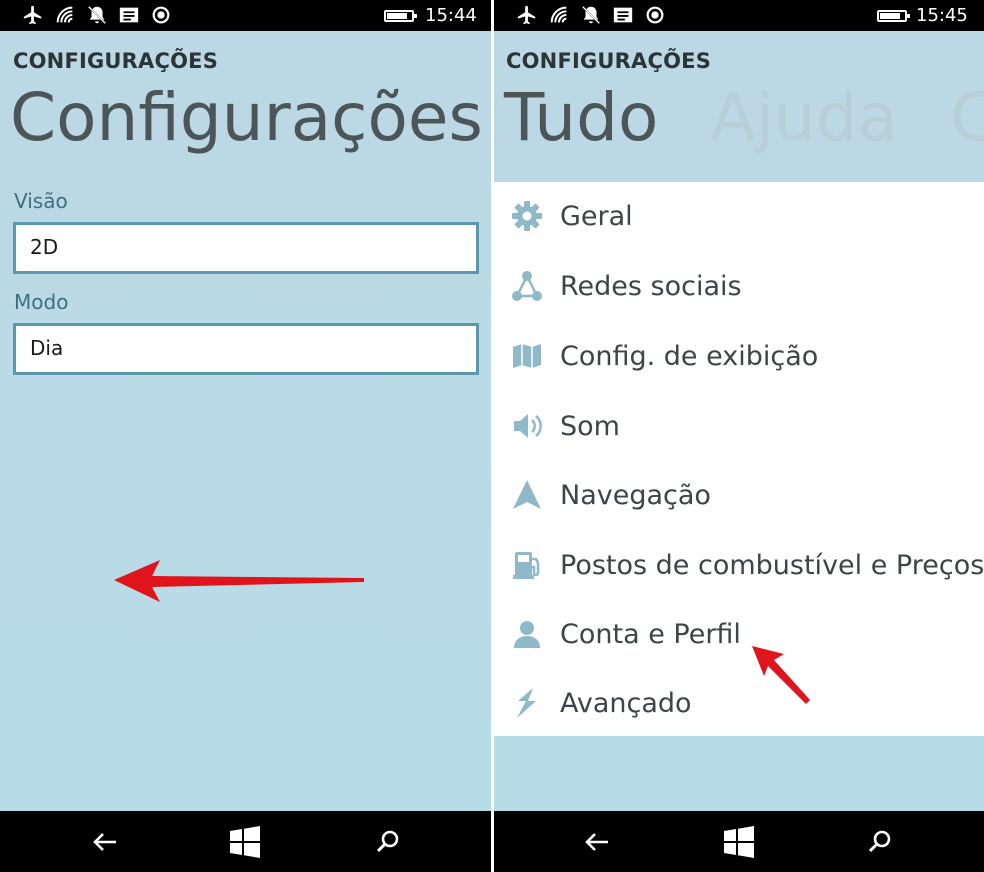 This screenshot has width=984, height=872. I want to click on menu-item-label: Conta e Perfil, so click(650, 634).